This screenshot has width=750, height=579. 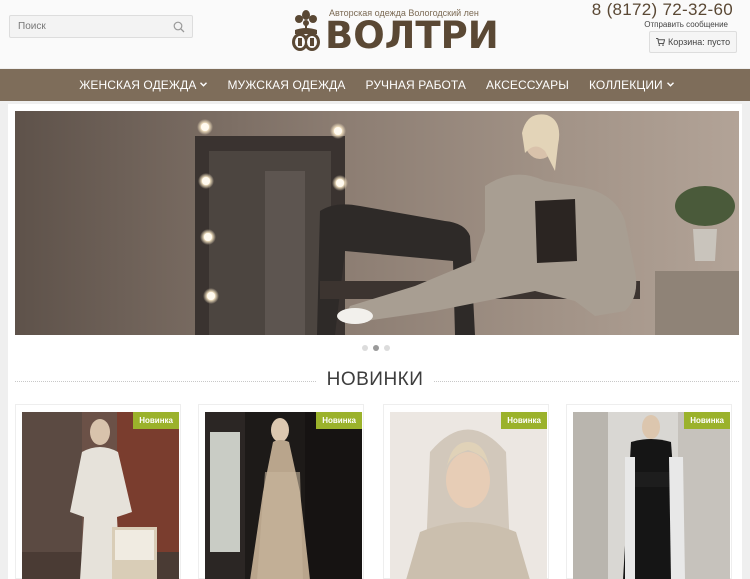 I want to click on site-logo: Авторская одежда Вологодский лен ВОЛТРИ, so click(x=393, y=32).